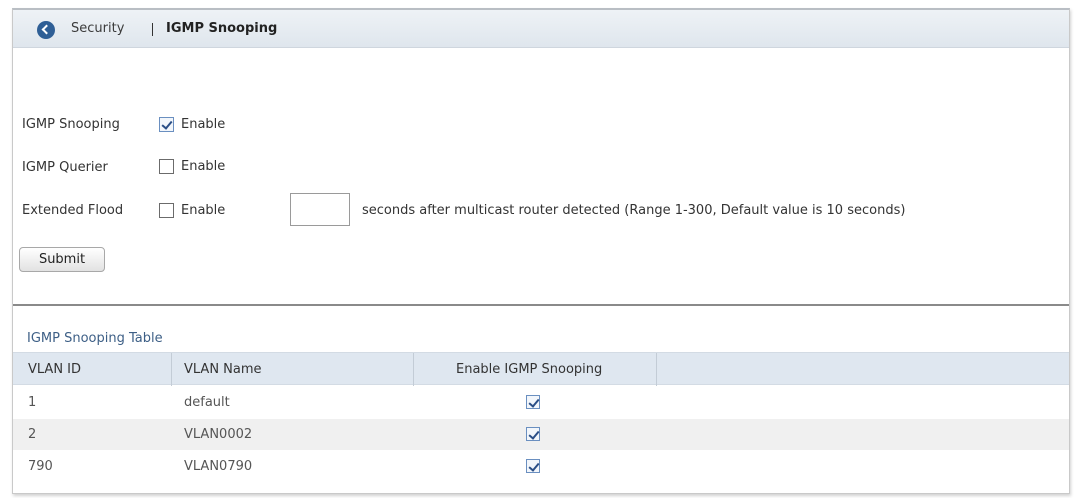 Image resolution: width=1074 pixels, height=498 pixels. Describe the element at coordinates (46, 30) in the screenshot. I see `back-chevron-icon` at that location.